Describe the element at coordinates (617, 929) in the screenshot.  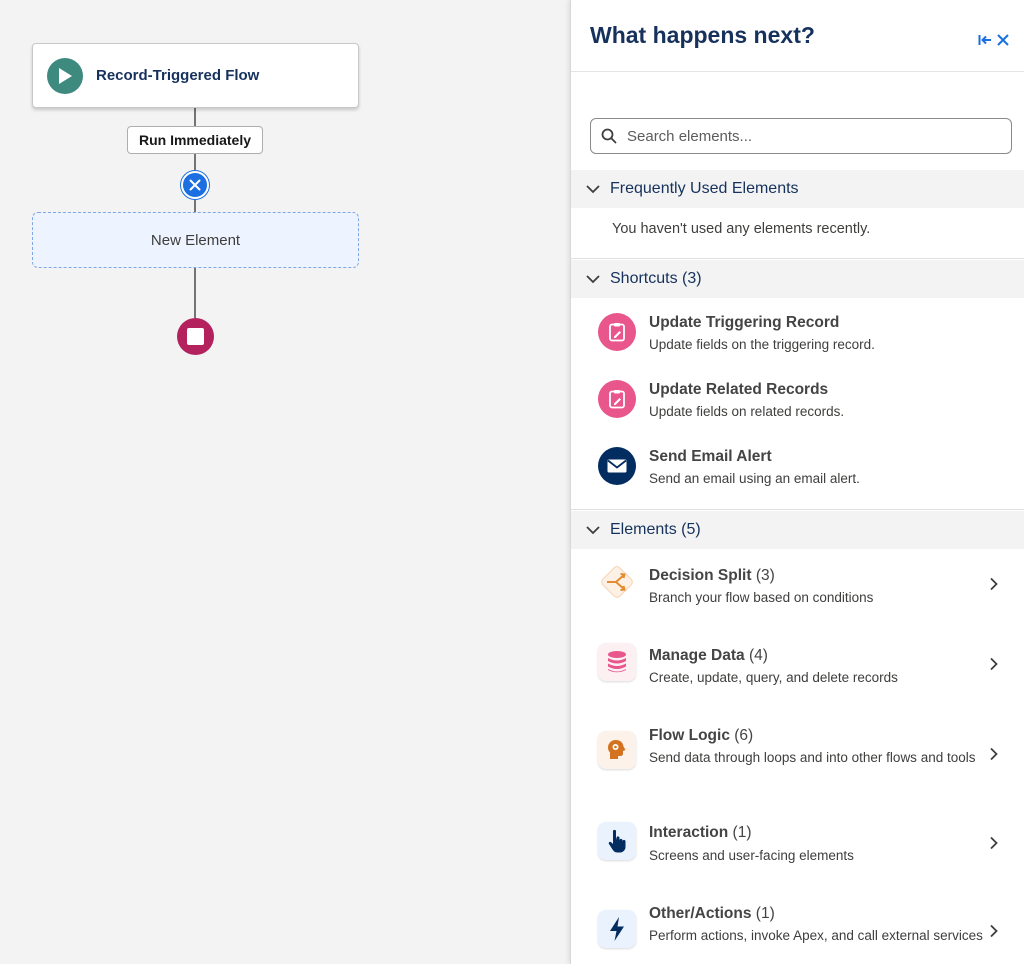
I see `lightning-icon` at that location.